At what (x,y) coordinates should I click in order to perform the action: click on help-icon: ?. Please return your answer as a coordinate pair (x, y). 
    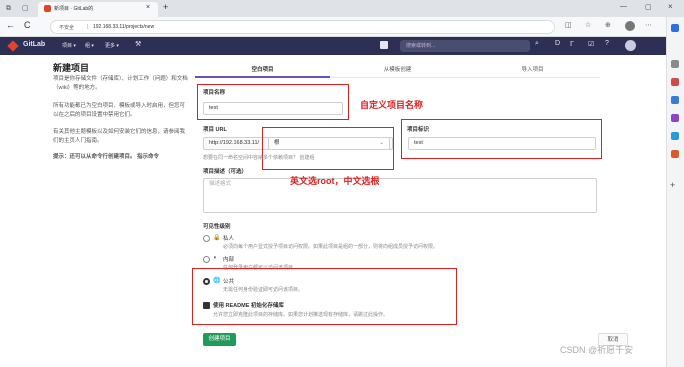
    Looking at the image, I should click on (607, 43).